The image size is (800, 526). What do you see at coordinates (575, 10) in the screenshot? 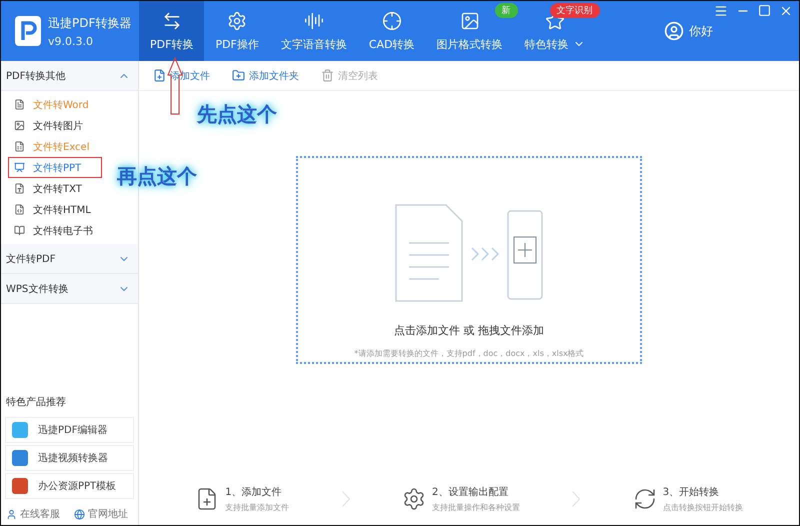
I see `badge: 文字识别` at bounding box center [575, 10].